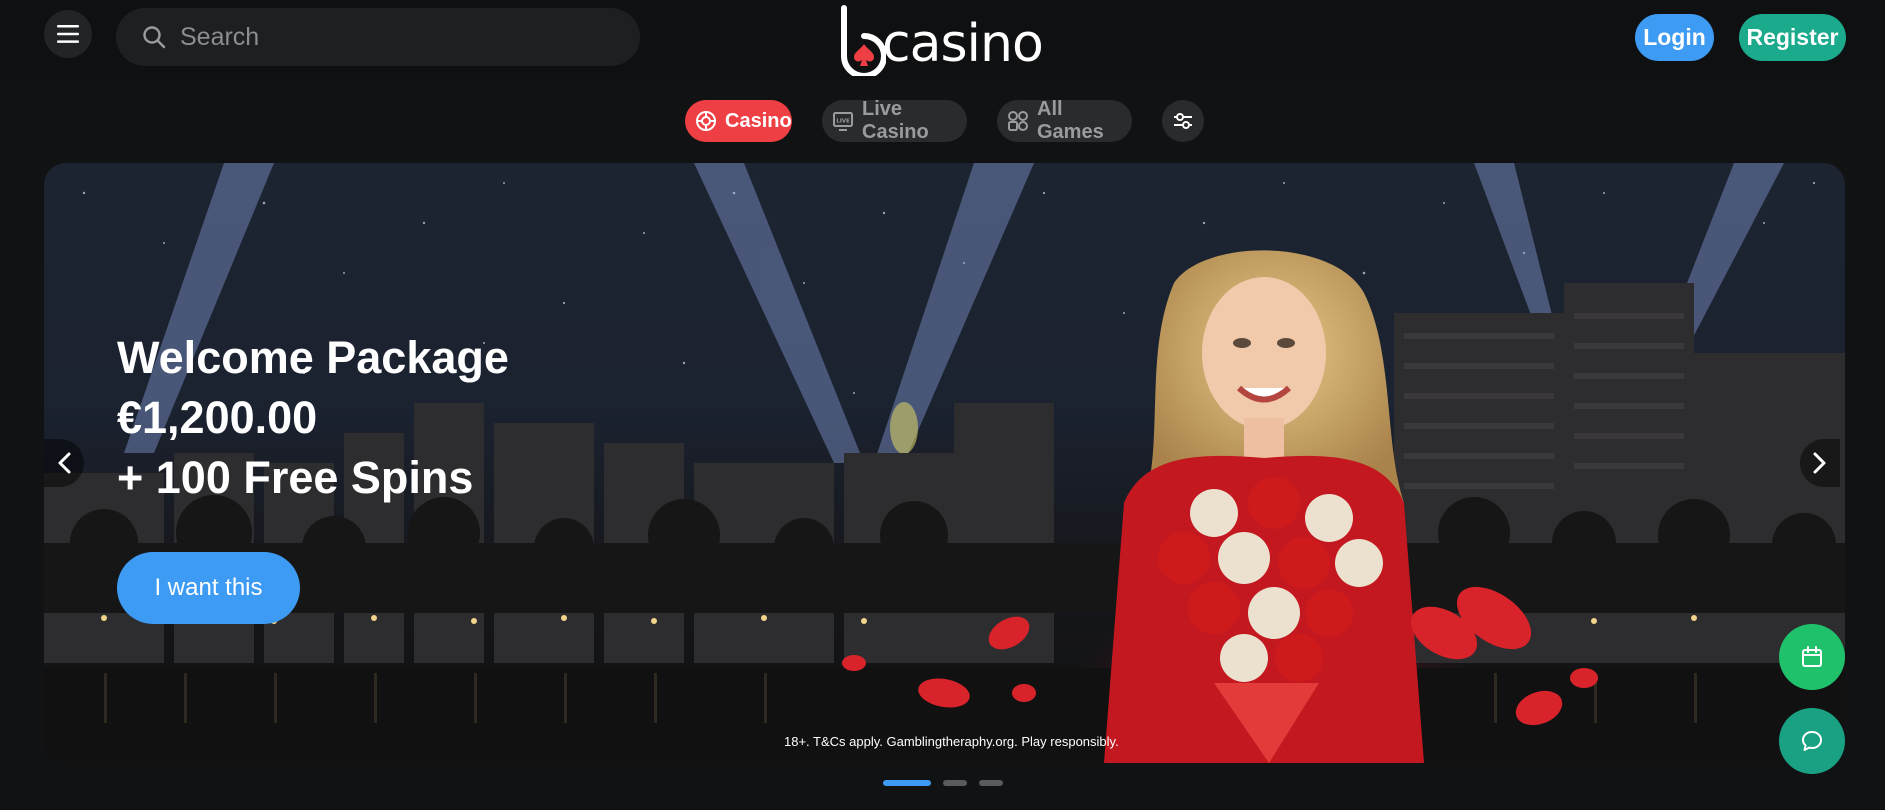 This screenshot has height=810, width=1885. I want to click on carousel-indicators, so click(942, 783).